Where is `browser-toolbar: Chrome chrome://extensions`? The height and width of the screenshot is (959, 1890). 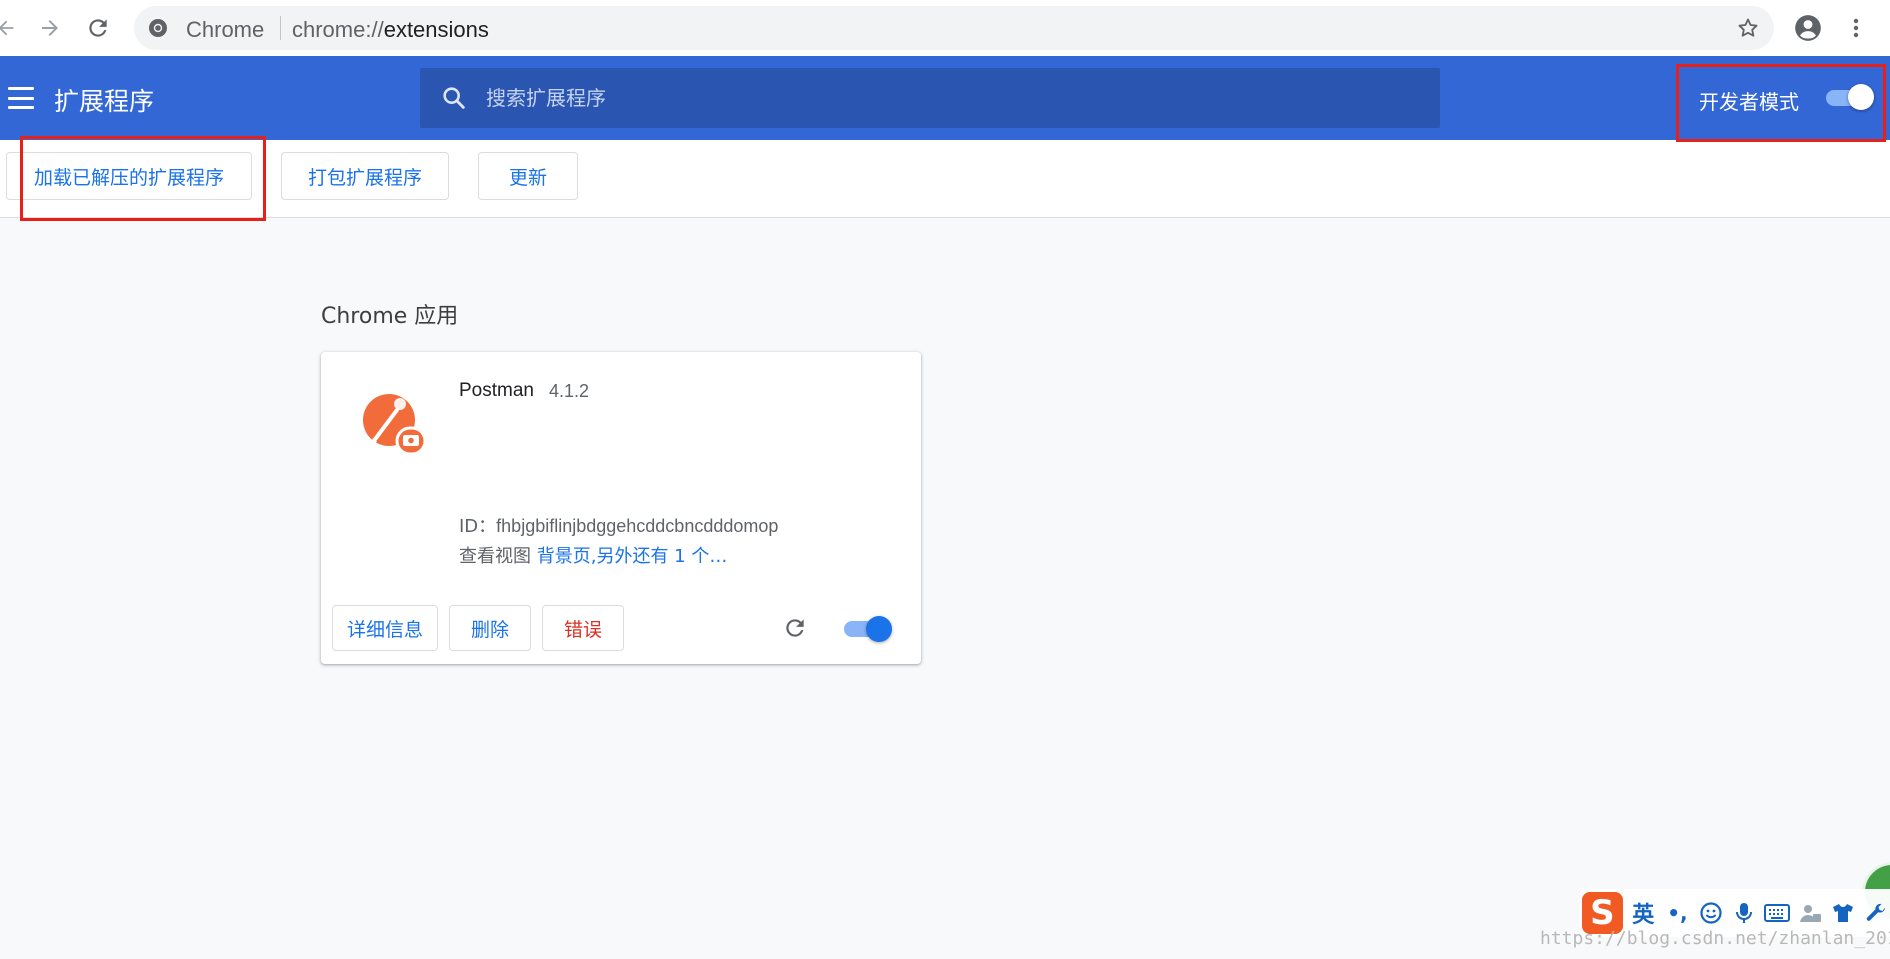
browser-toolbar: Chrome chrome://extensions is located at coordinates (945, 28).